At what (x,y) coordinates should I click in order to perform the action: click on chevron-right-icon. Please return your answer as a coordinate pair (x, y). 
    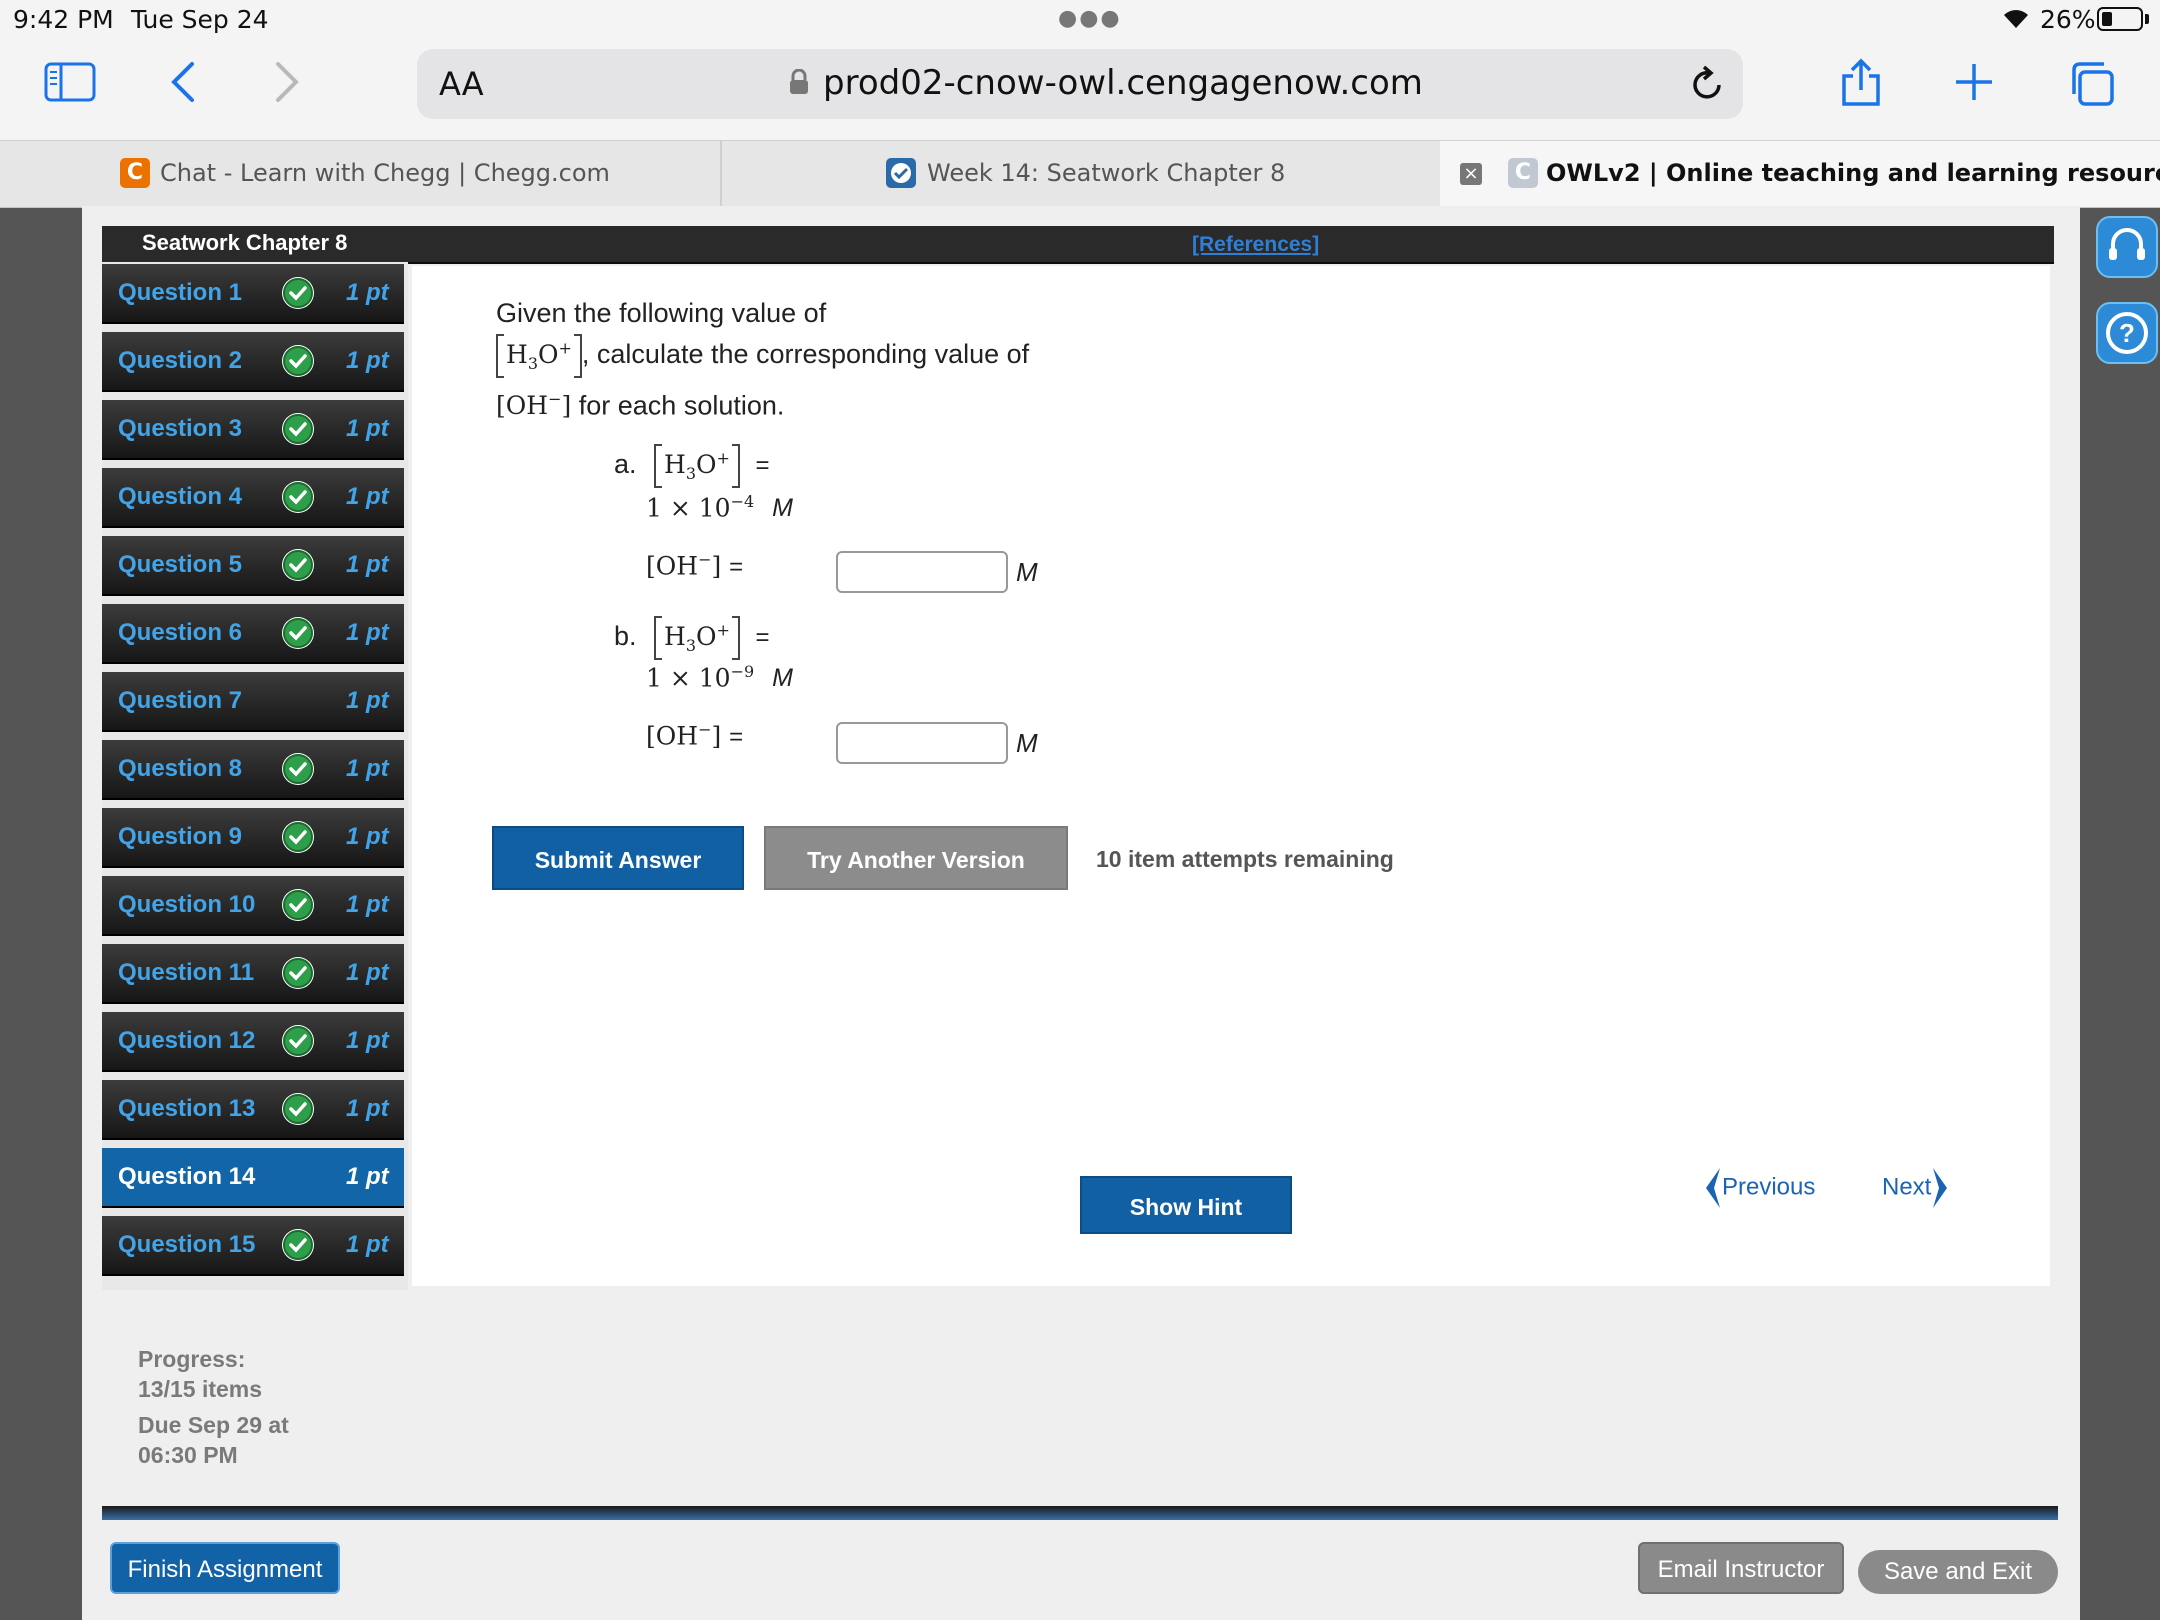
    Looking at the image, I should click on (1940, 1188).